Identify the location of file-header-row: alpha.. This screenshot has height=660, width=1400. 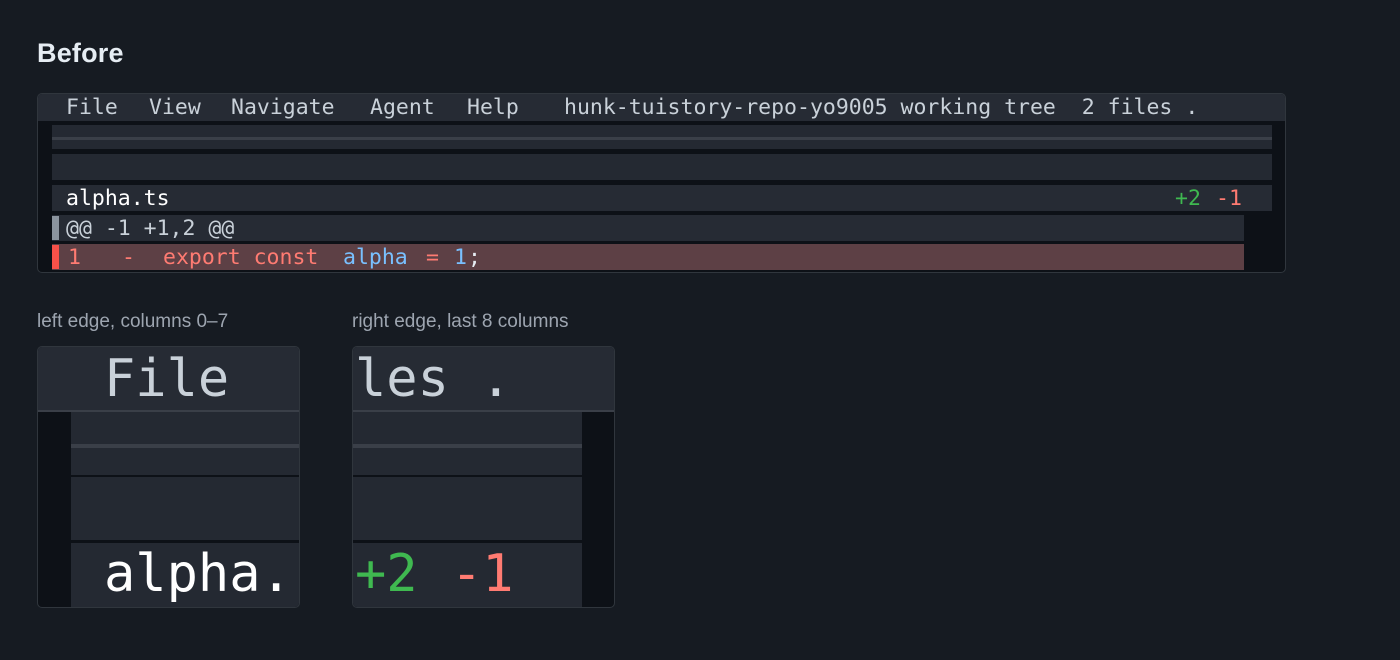
(185, 575).